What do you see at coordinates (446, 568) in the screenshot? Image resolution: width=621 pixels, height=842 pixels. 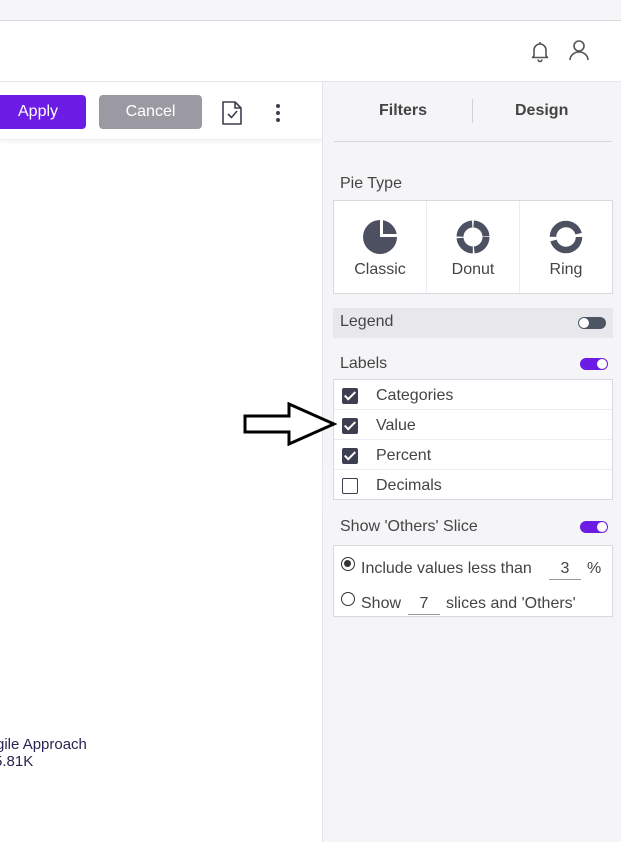 I see `threshold-text: Include values less than` at bounding box center [446, 568].